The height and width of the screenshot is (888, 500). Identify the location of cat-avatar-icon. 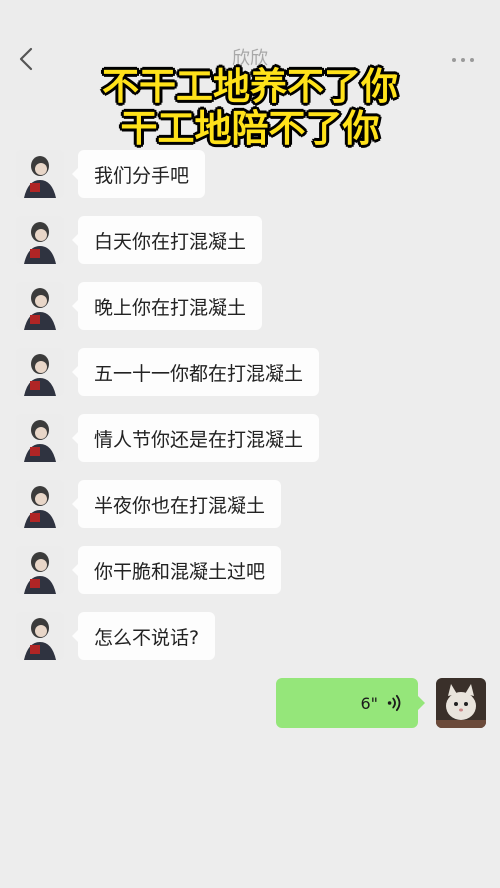
(461, 703).